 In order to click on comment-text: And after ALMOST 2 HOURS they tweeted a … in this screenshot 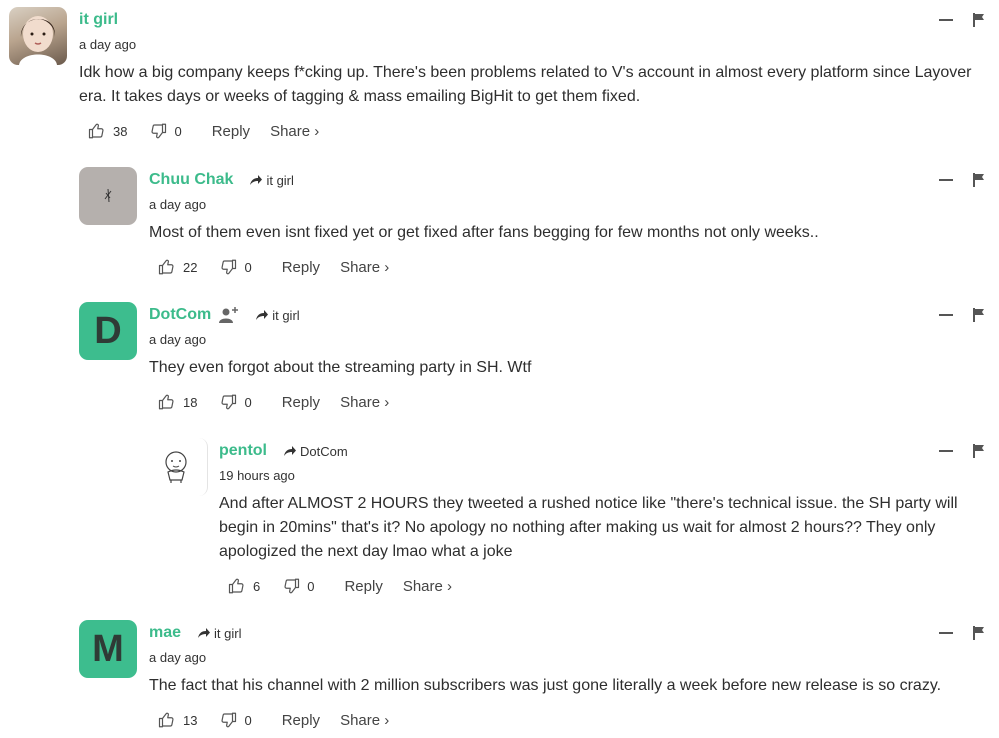, I will do `click(588, 527)`.